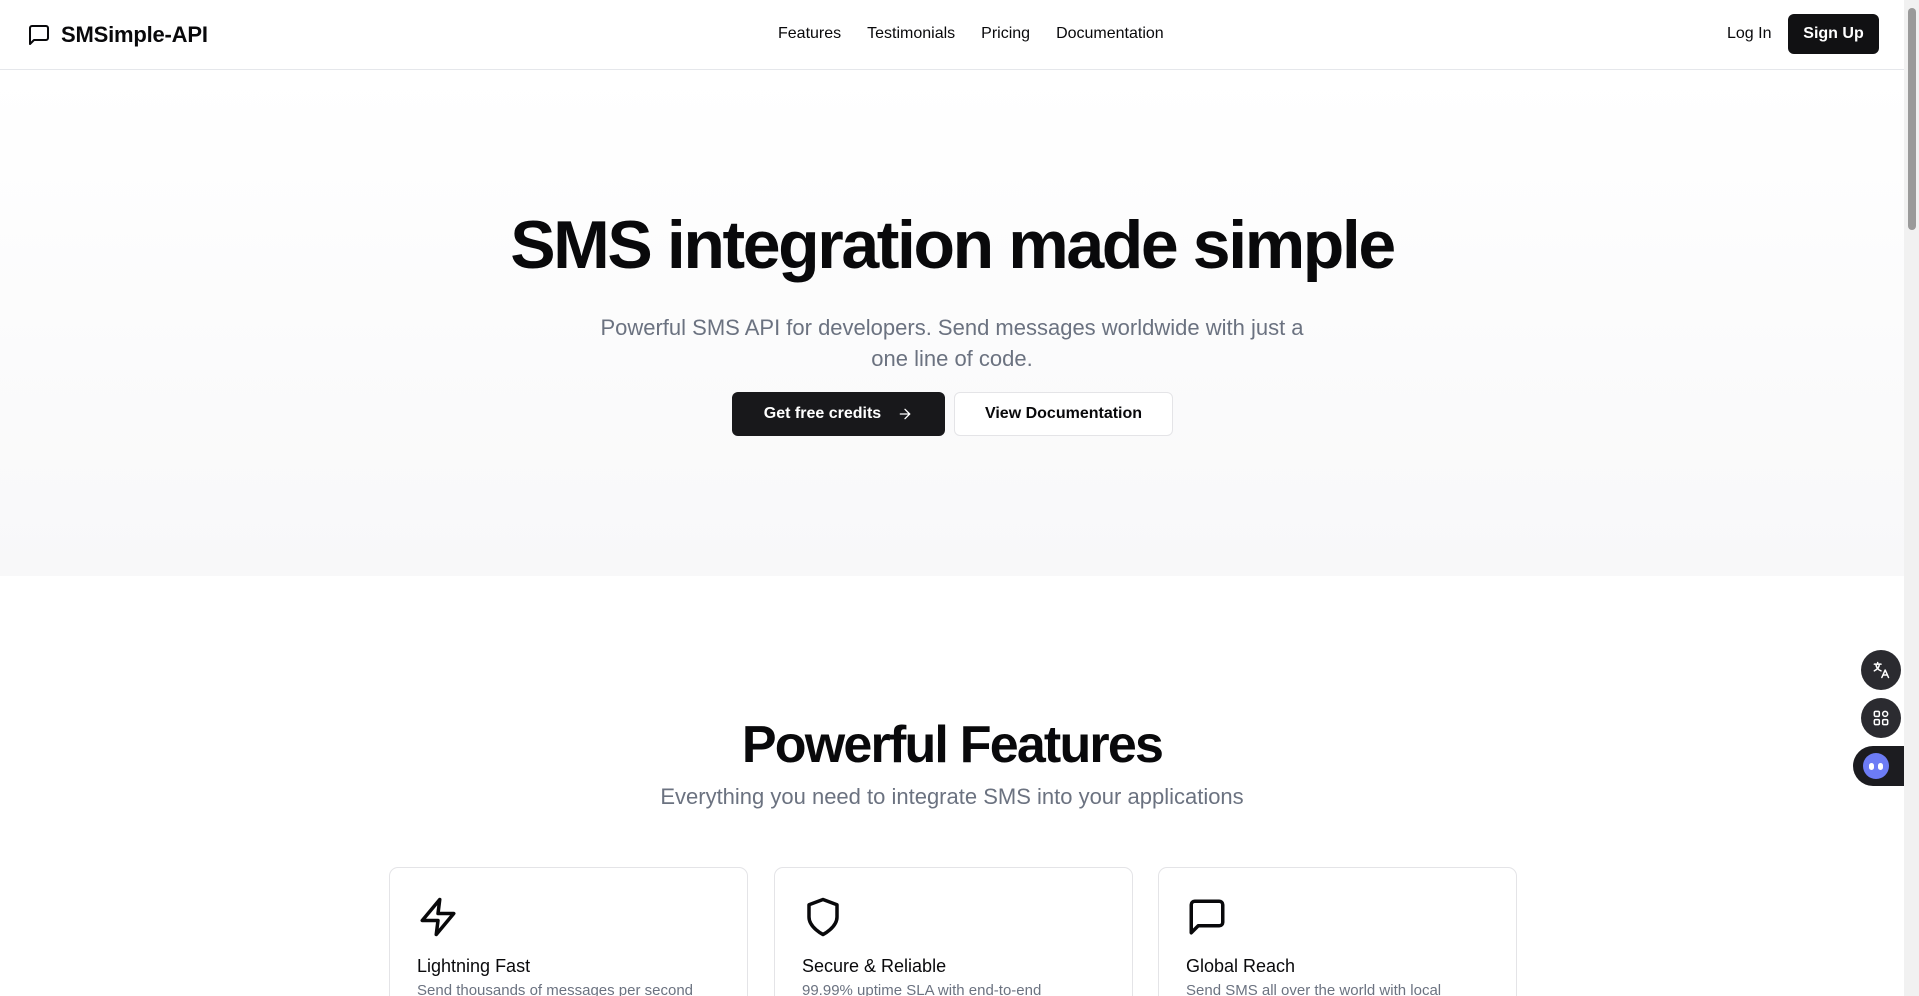 This screenshot has height=996, width=1919. I want to click on apps-grid-icon, so click(1881, 718).